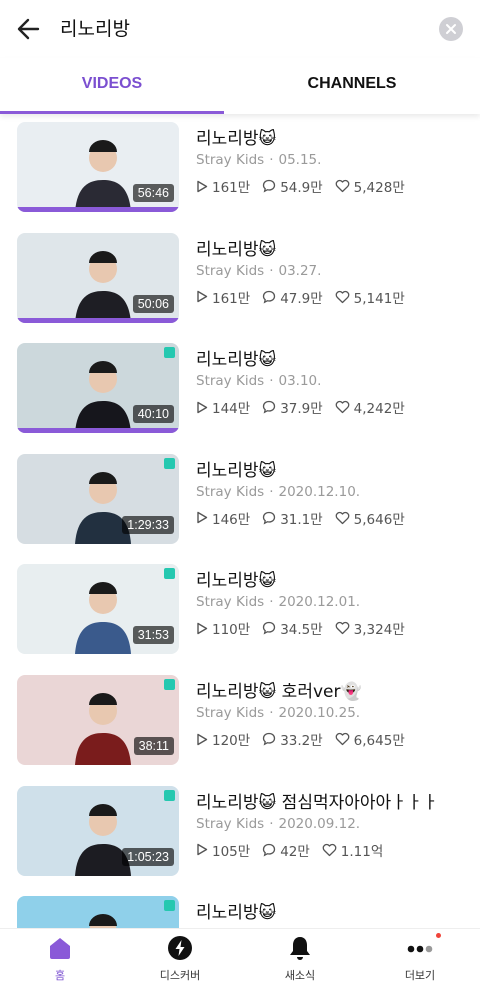 This screenshot has width=480, height=986. Describe the element at coordinates (153, 414) in the screenshot. I see `video-duration: 40:10` at that location.